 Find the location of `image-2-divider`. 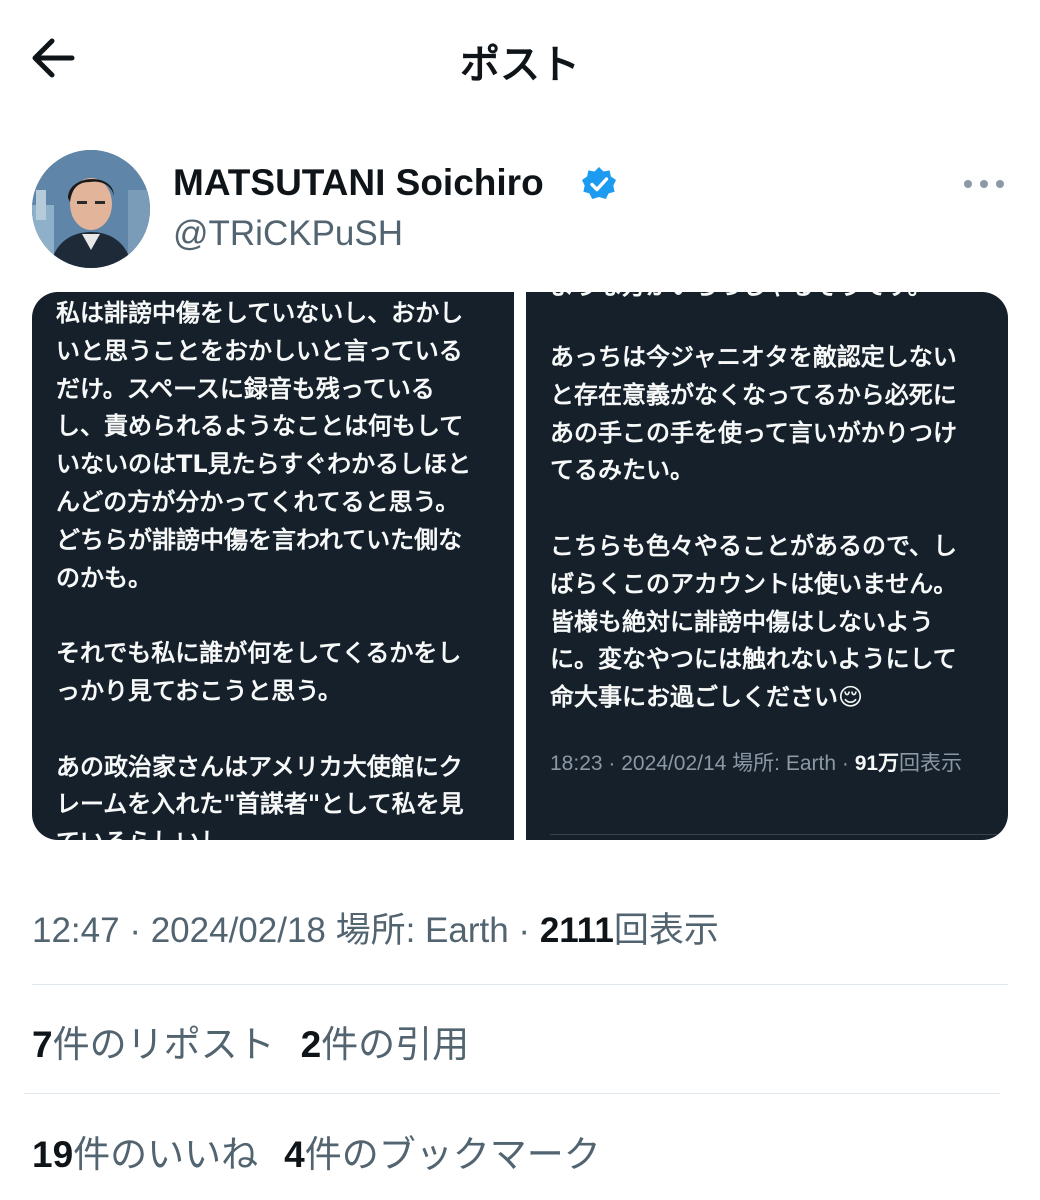

image-2-divider is located at coordinates (779, 834).